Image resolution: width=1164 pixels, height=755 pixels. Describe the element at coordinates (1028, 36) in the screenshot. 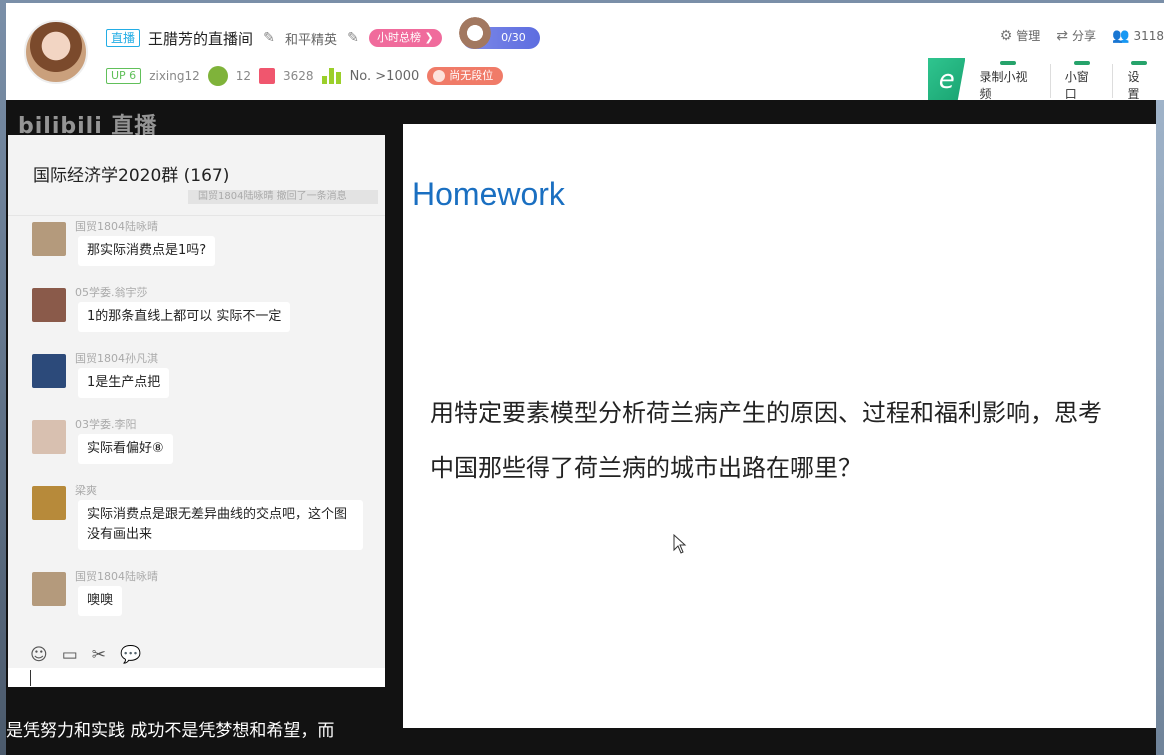

I see `manage-label: 管理` at that location.